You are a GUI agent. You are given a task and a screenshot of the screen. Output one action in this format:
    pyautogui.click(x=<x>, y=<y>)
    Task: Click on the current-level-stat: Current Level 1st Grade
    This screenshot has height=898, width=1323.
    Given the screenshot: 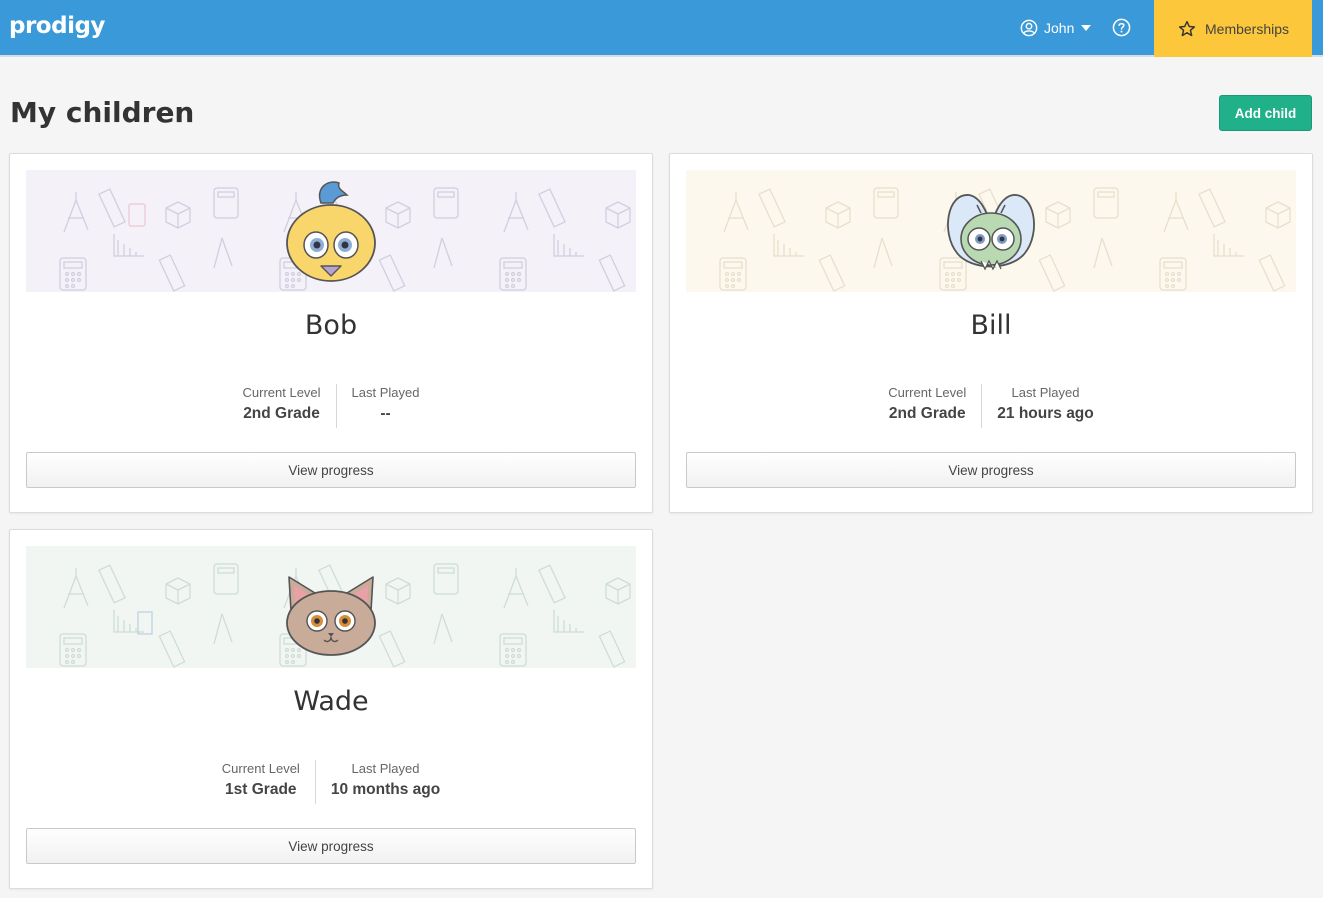 What is the action you would take?
    pyautogui.click(x=261, y=782)
    